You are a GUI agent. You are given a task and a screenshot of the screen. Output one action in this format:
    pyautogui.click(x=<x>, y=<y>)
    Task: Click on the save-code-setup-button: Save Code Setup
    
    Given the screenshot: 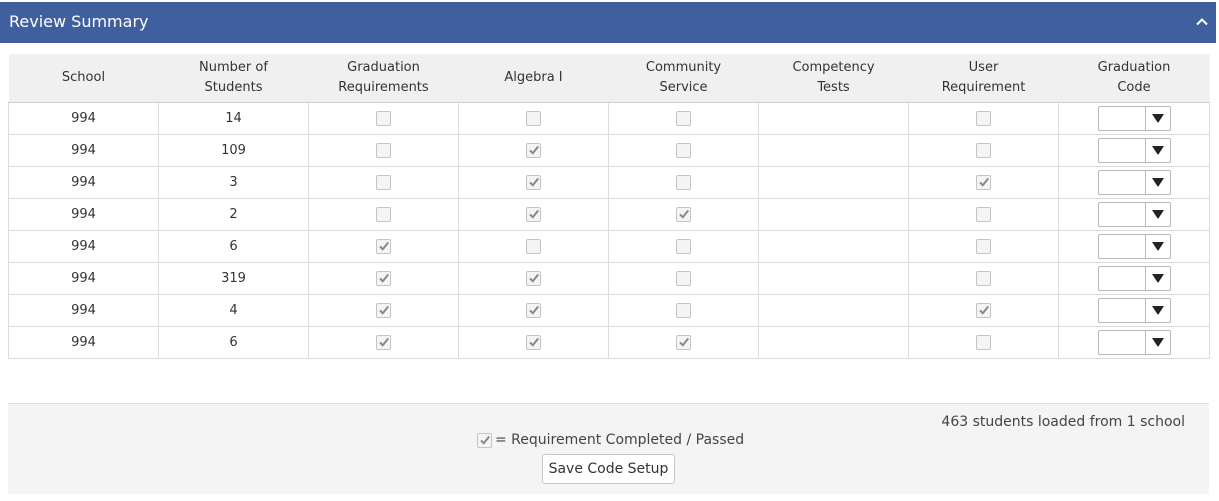 What is the action you would take?
    pyautogui.click(x=608, y=469)
    